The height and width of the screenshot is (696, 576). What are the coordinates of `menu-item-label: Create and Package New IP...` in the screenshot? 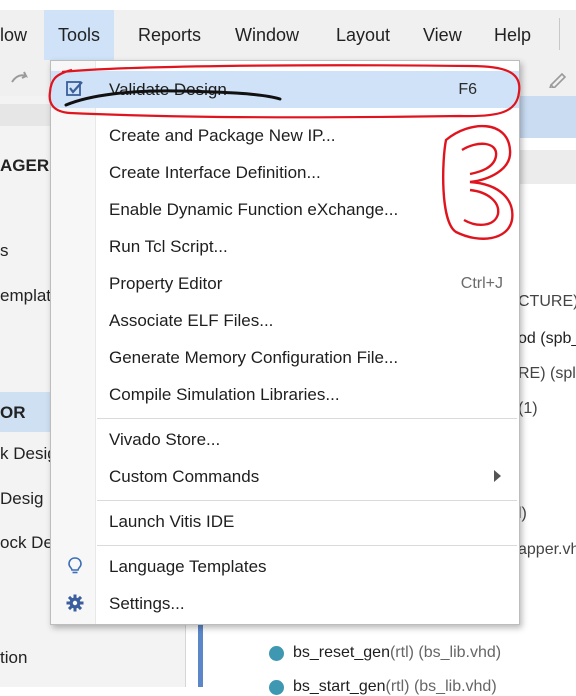 It's located at (222, 135).